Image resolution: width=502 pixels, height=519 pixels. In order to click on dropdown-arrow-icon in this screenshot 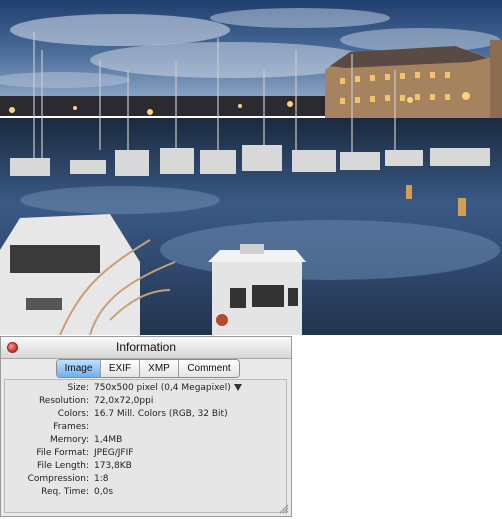, I will do `click(237, 387)`.